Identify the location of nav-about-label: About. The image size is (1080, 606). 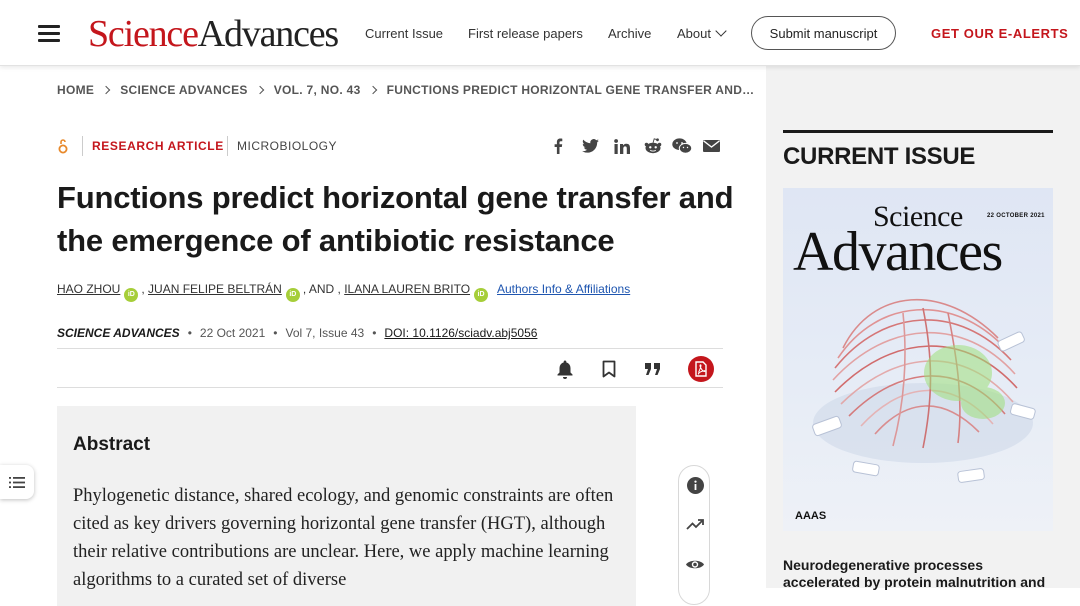
(694, 33).